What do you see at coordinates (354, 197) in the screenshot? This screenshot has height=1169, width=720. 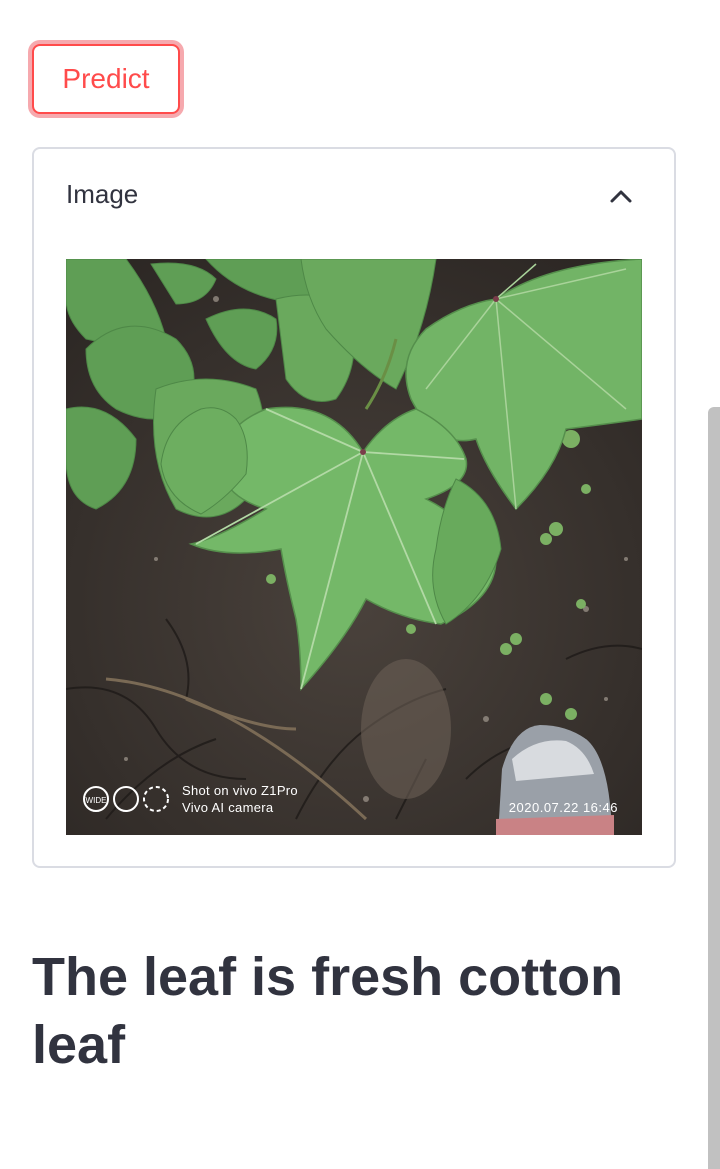 I see `expander-header: Image` at bounding box center [354, 197].